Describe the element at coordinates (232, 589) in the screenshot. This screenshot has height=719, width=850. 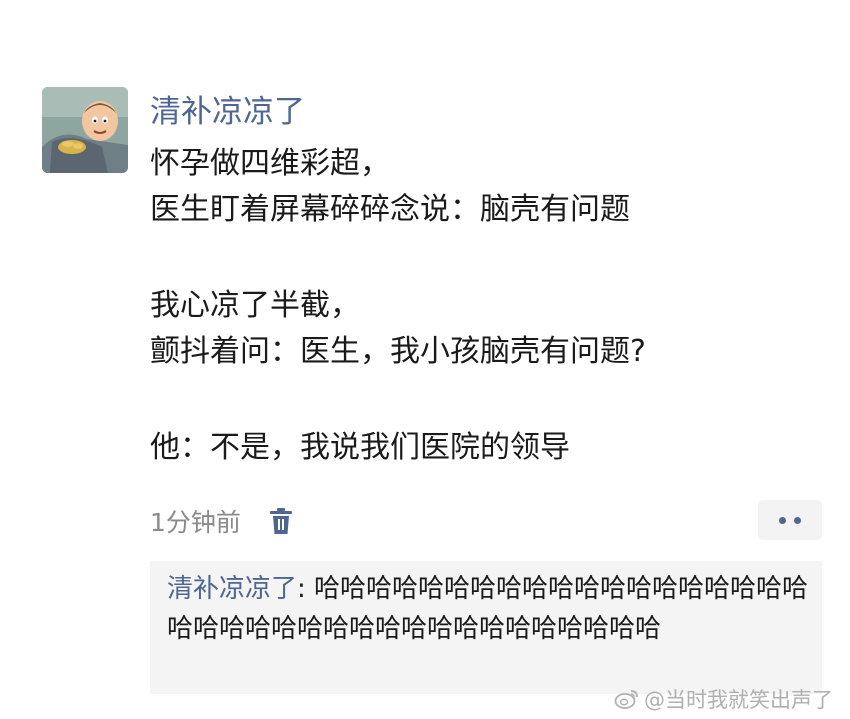
I see `comment-author: 清补凉凉了` at that location.